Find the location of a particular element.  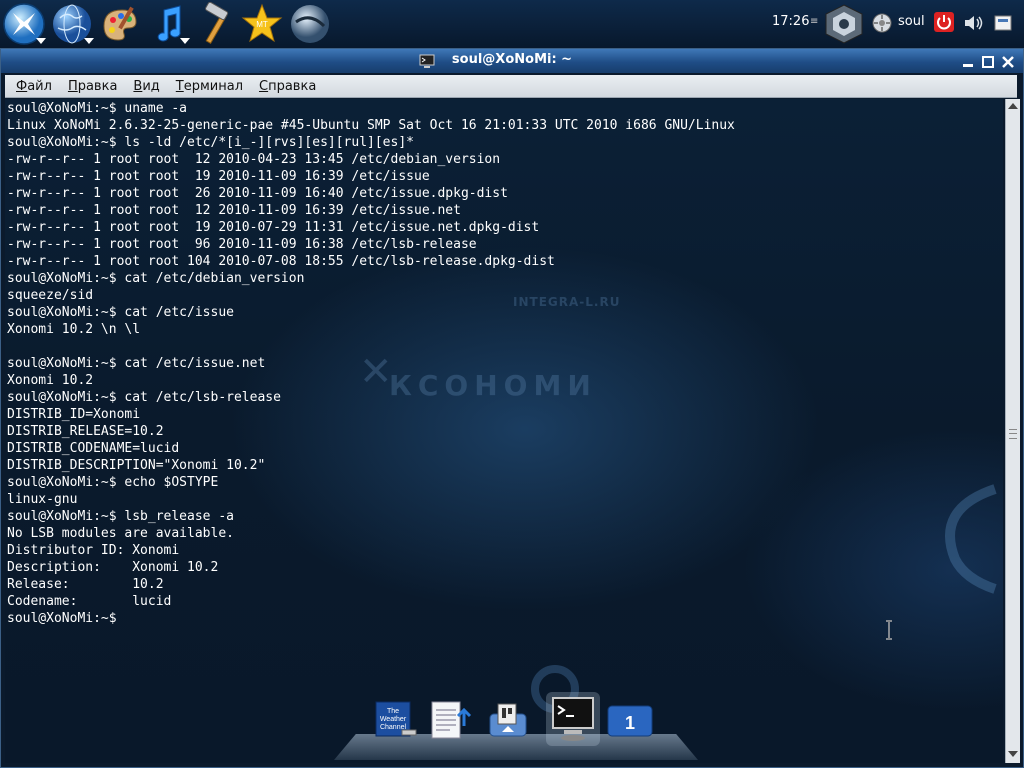

virtual-desktop-pager: 1 is located at coordinates (630, 720).